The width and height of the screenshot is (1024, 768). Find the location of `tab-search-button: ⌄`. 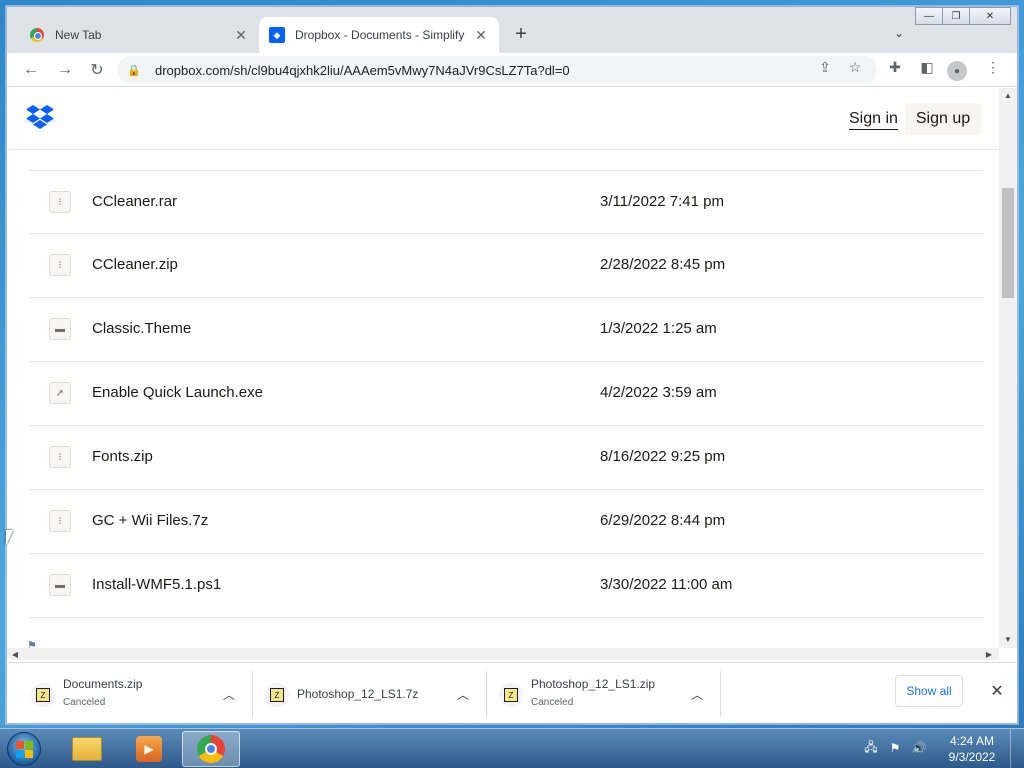

tab-search-button: ⌄ is located at coordinates (899, 33).